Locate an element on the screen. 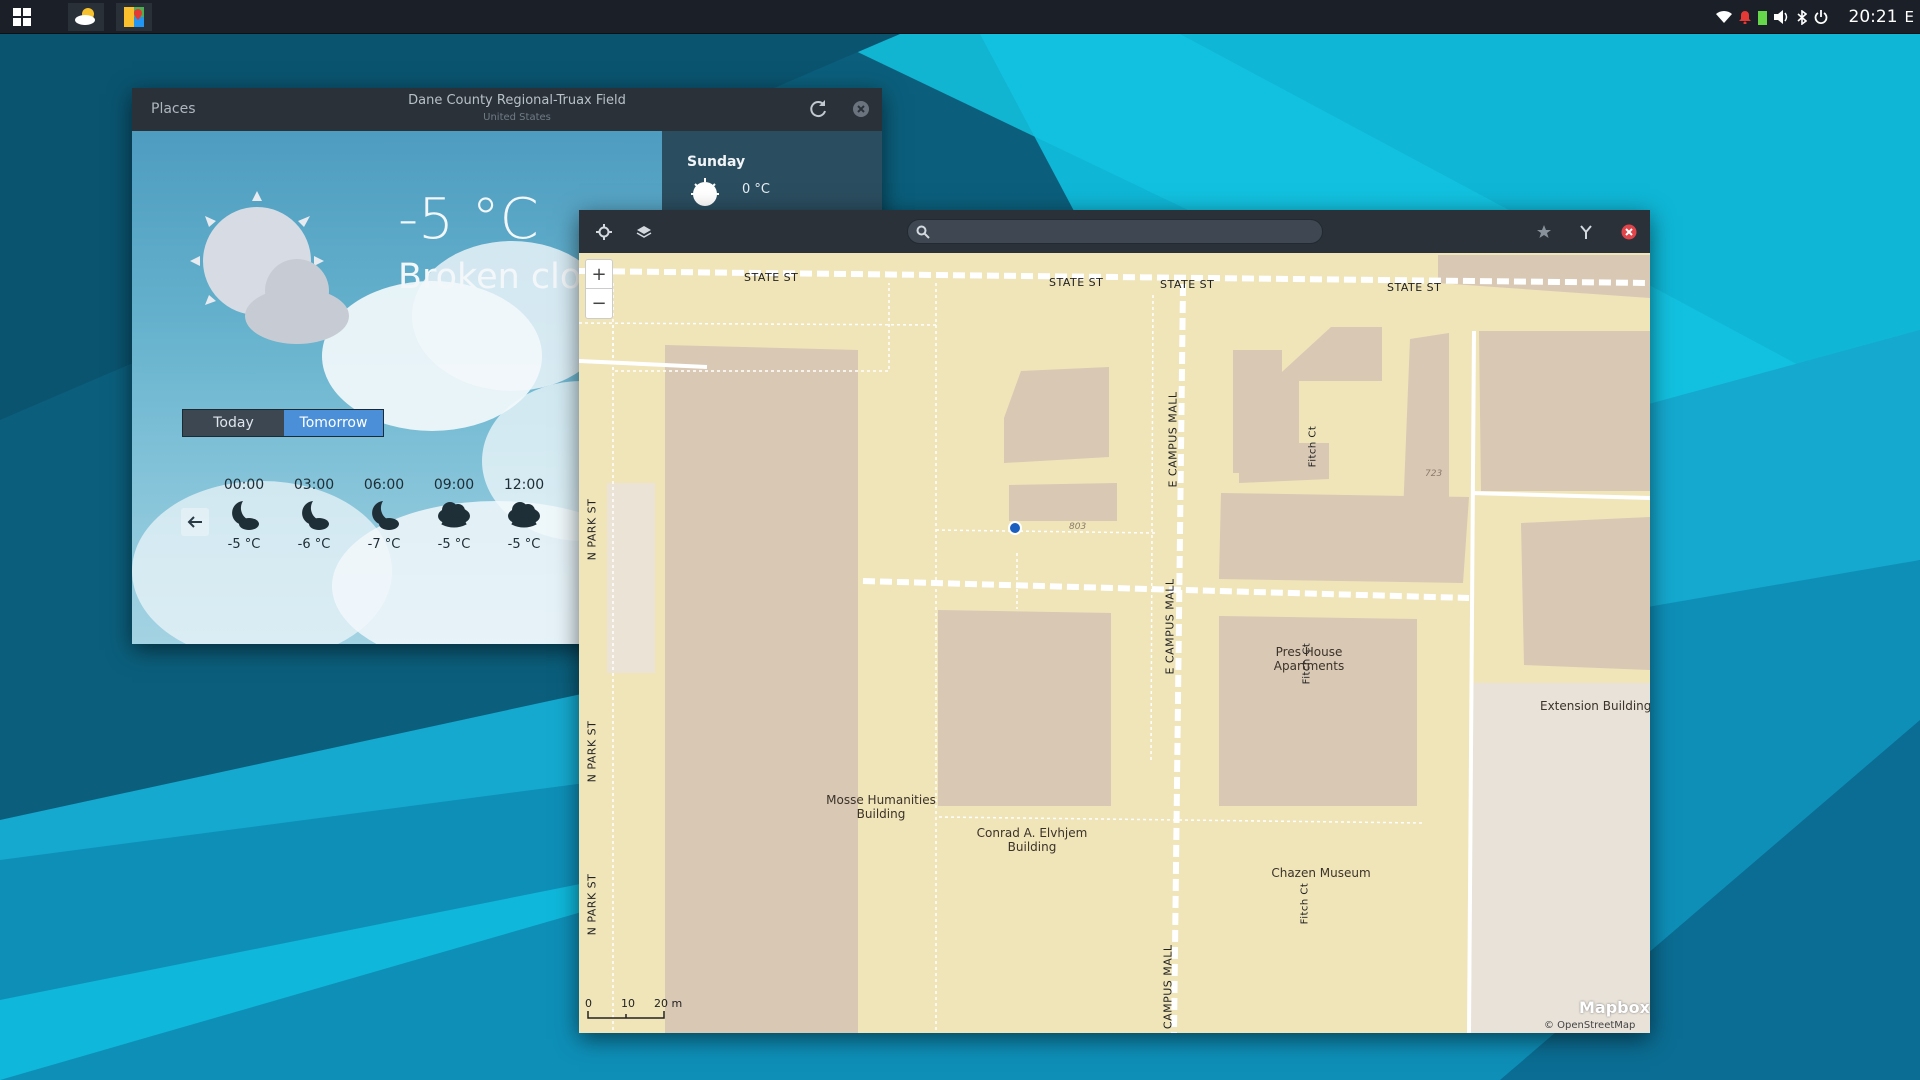  scale-line is located at coordinates (626, 1015).